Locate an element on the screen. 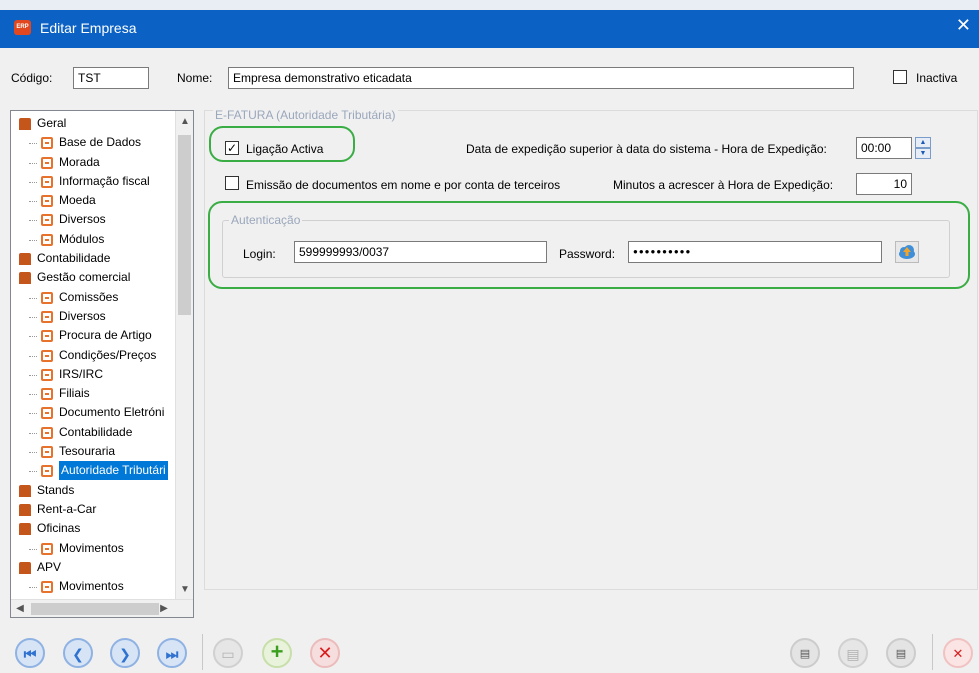 Image resolution: width=979 pixels, height=673 pixels. tree-item-label: Procura de Artigo is located at coordinates (105, 335).